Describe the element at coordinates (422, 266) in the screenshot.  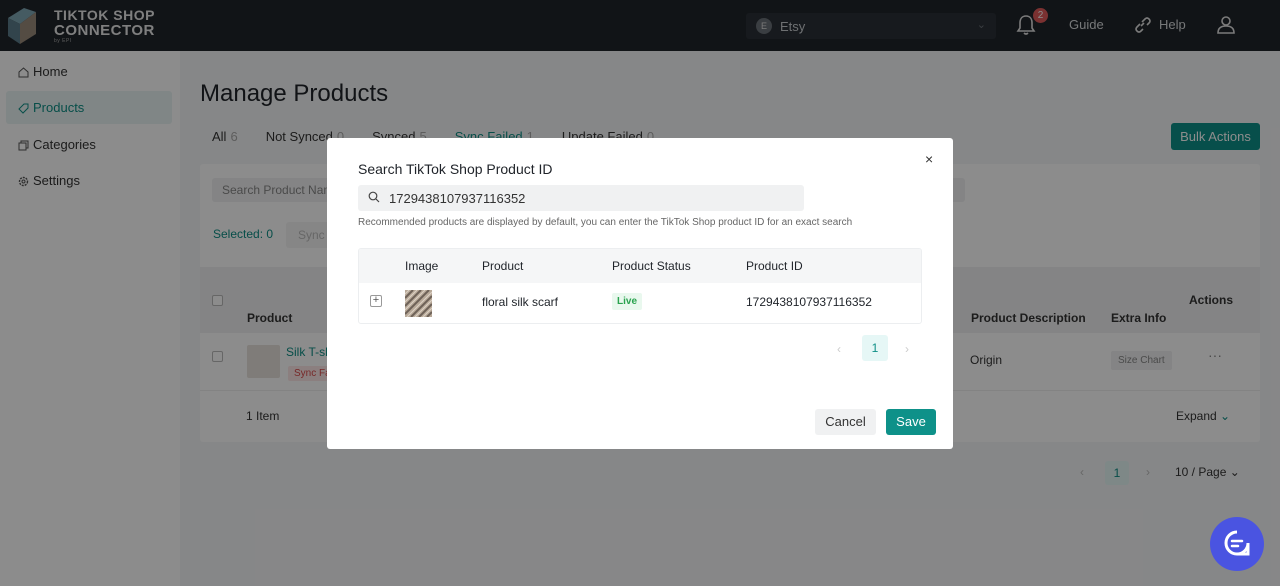
I see `column-image: Image` at that location.